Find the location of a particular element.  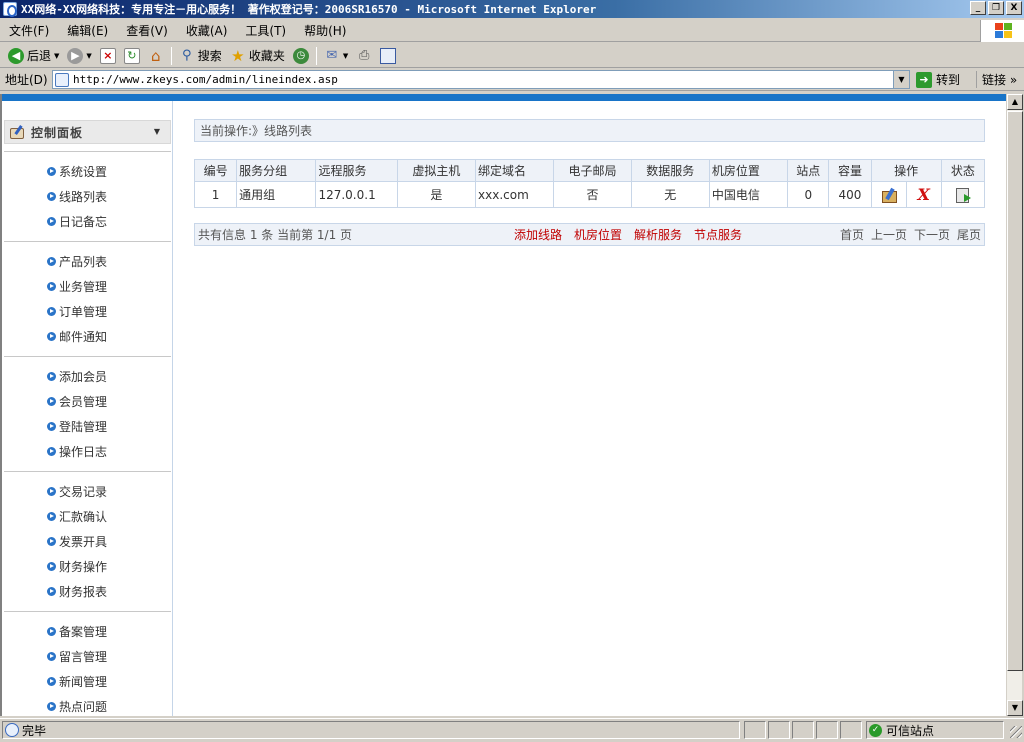

sidebar-item-login-management: 登陆管理 is located at coordinates (87, 426).